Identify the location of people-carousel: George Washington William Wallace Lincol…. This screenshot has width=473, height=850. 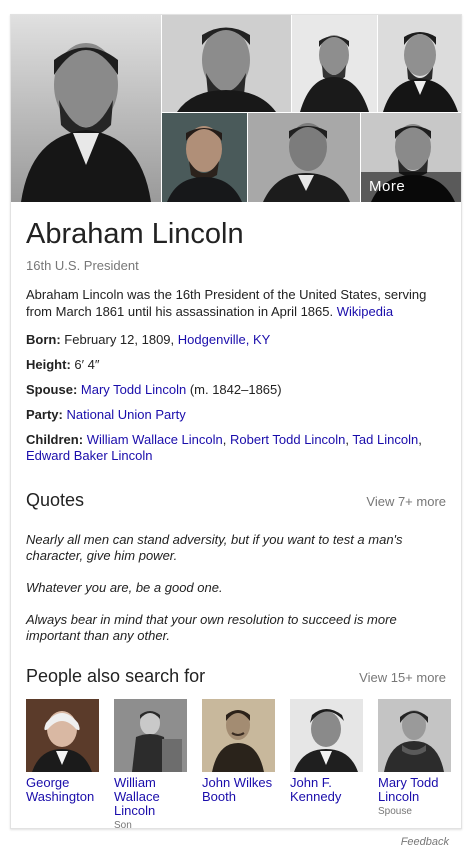
(238, 764).